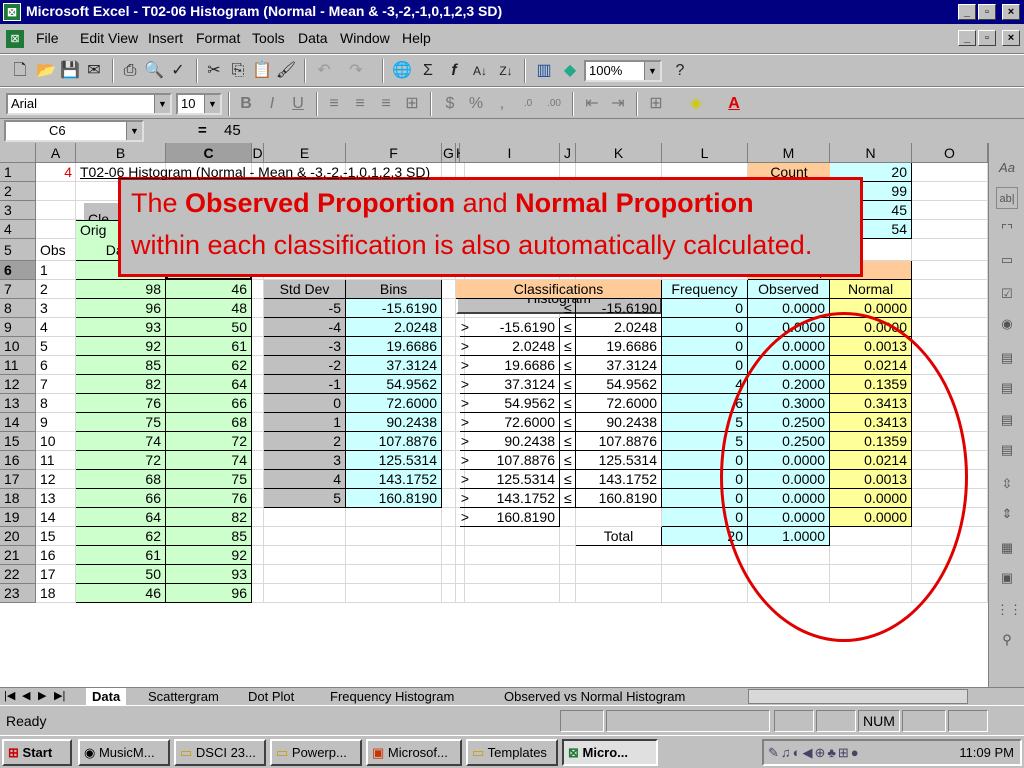 The height and width of the screenshot is (768, 1024). What do you see at coordinates (652, 71) in the screenshot?
I see `chevron-down-icon: ▼` at bounding box center [652, 71].